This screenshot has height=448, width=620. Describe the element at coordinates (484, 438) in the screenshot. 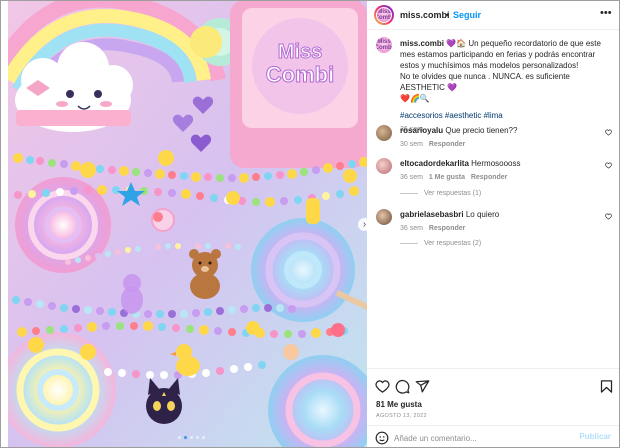

I see `comment-input` at that location.